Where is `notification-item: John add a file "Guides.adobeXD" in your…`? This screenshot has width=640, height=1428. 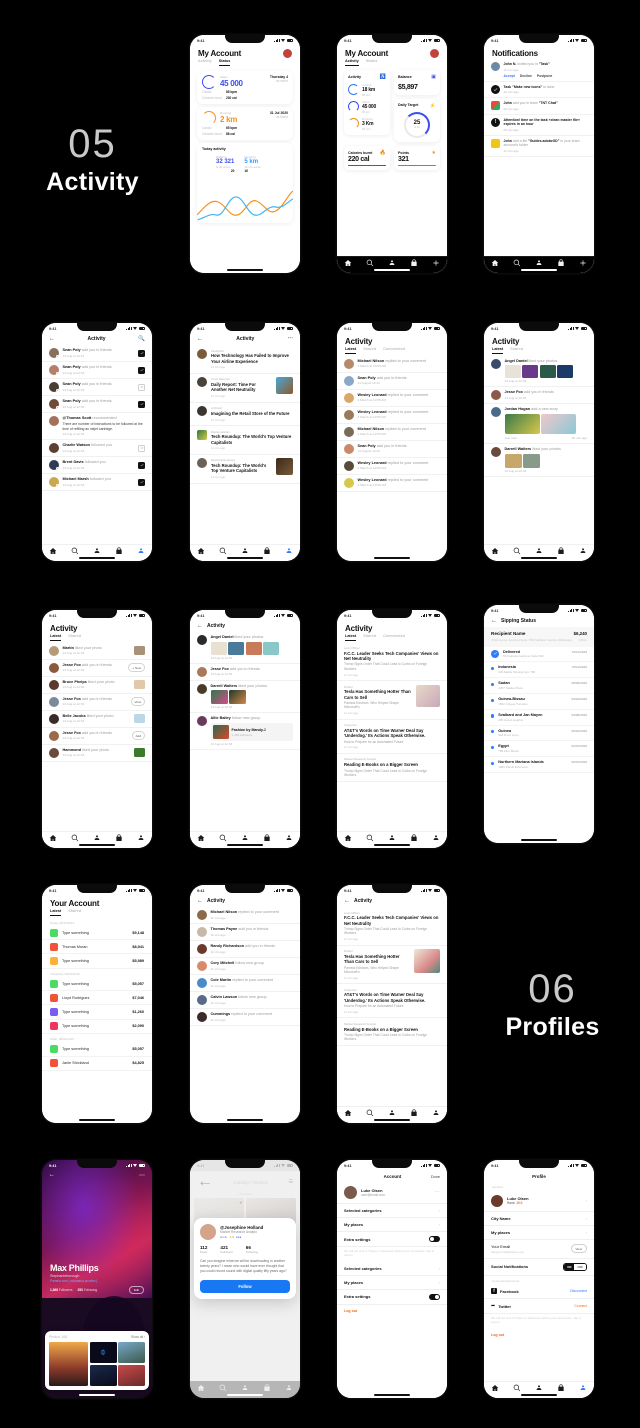 notification-item: John add a file "Guides.adobeXD" in your… is located at coordinates (539, 146).